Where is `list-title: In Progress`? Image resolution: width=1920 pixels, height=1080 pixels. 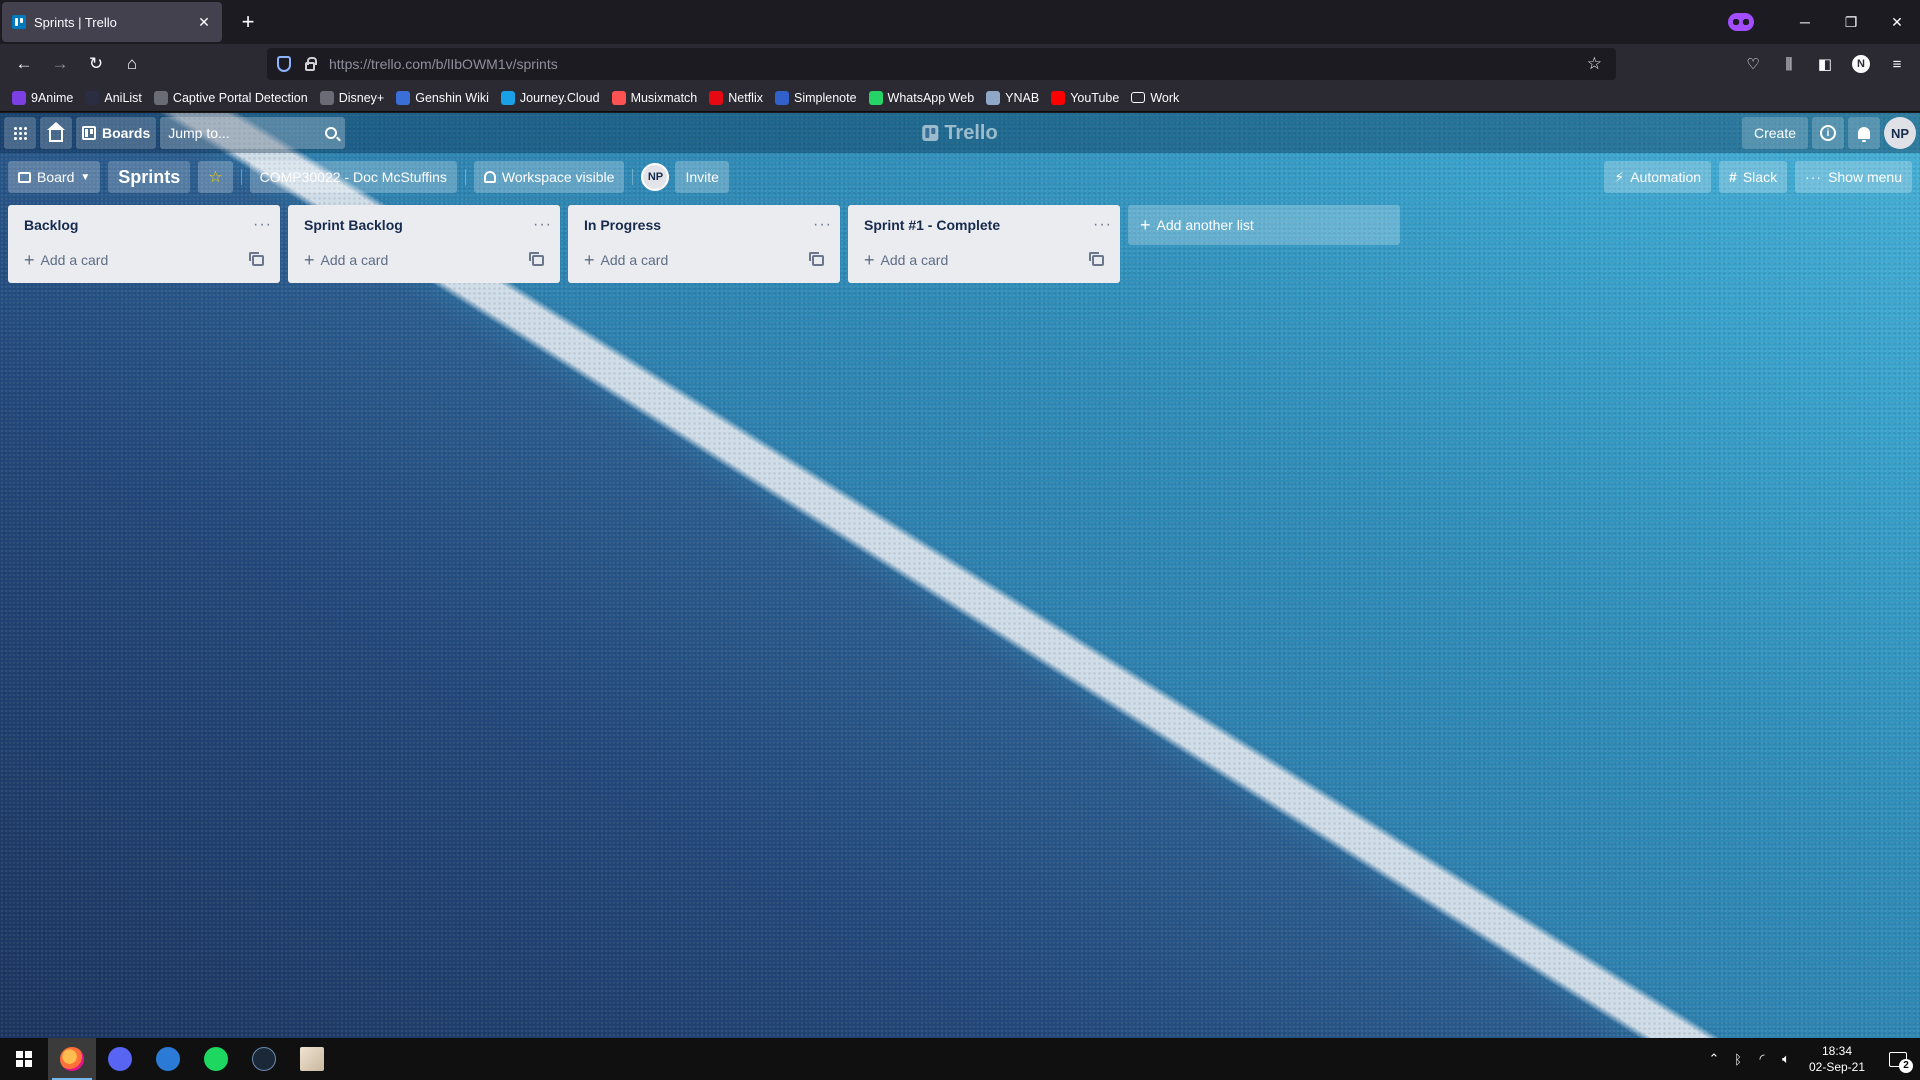
list-title: In Progress is located at coordinates (622, 225).